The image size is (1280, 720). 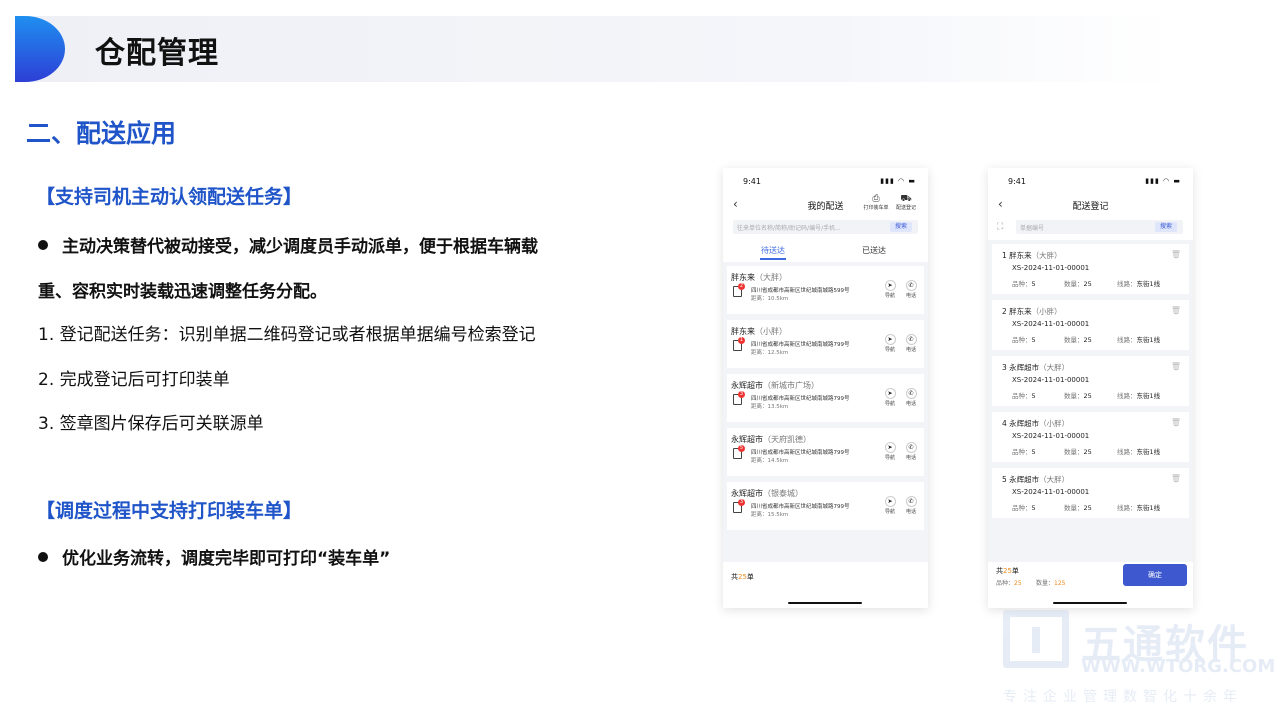 What do you see at coordinates (739, 344) in the screenshot?
I see `document-icon: 1` at bounding box center [739, 344].